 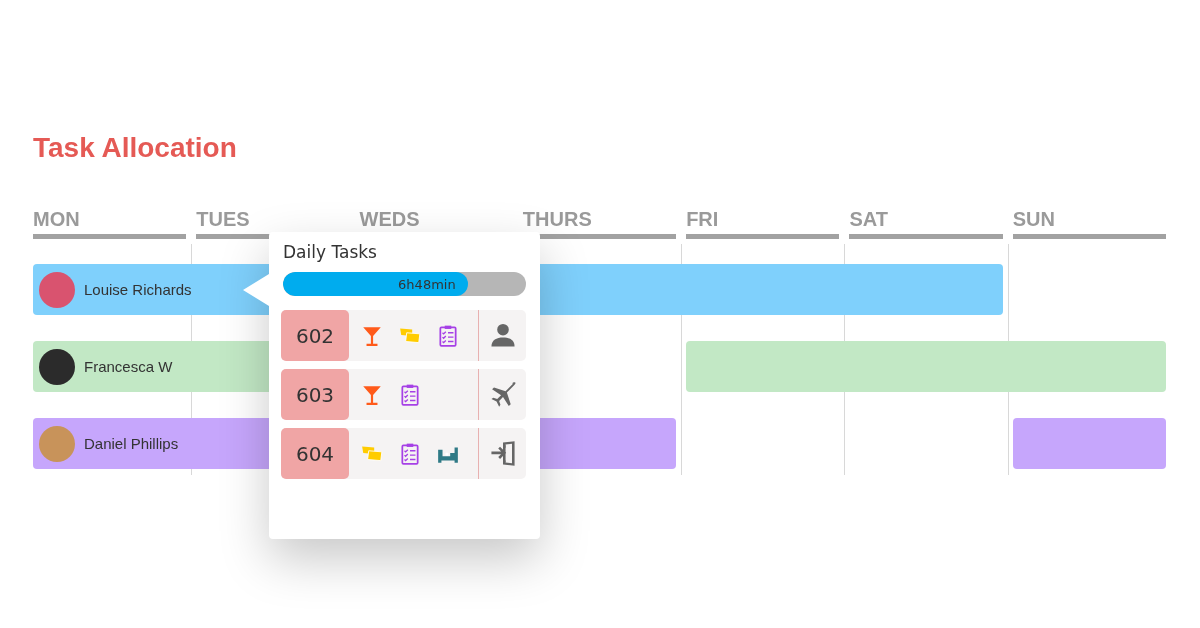 I want to click on shift-cell: Francesca W, so click(x=115, y=366).